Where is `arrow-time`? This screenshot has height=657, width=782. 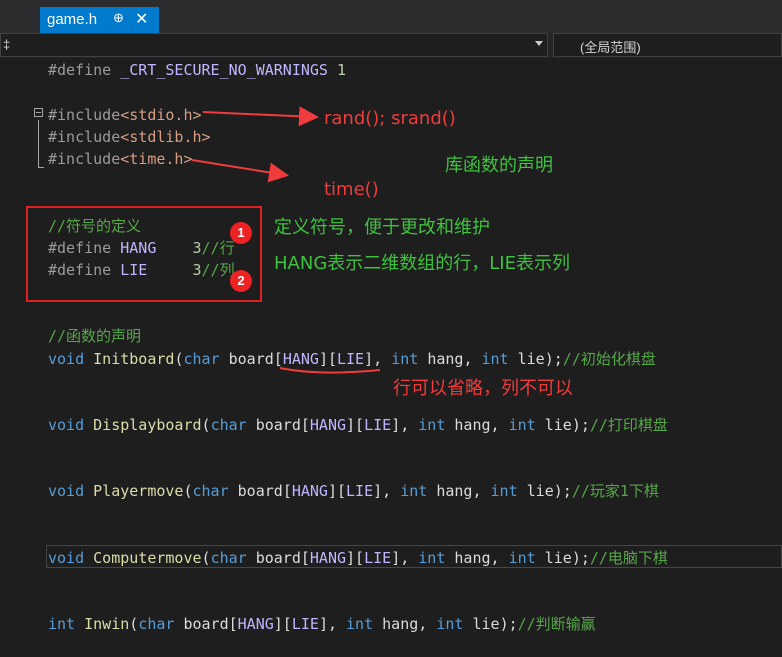
arrow-time is located at coordinates (240, 171).